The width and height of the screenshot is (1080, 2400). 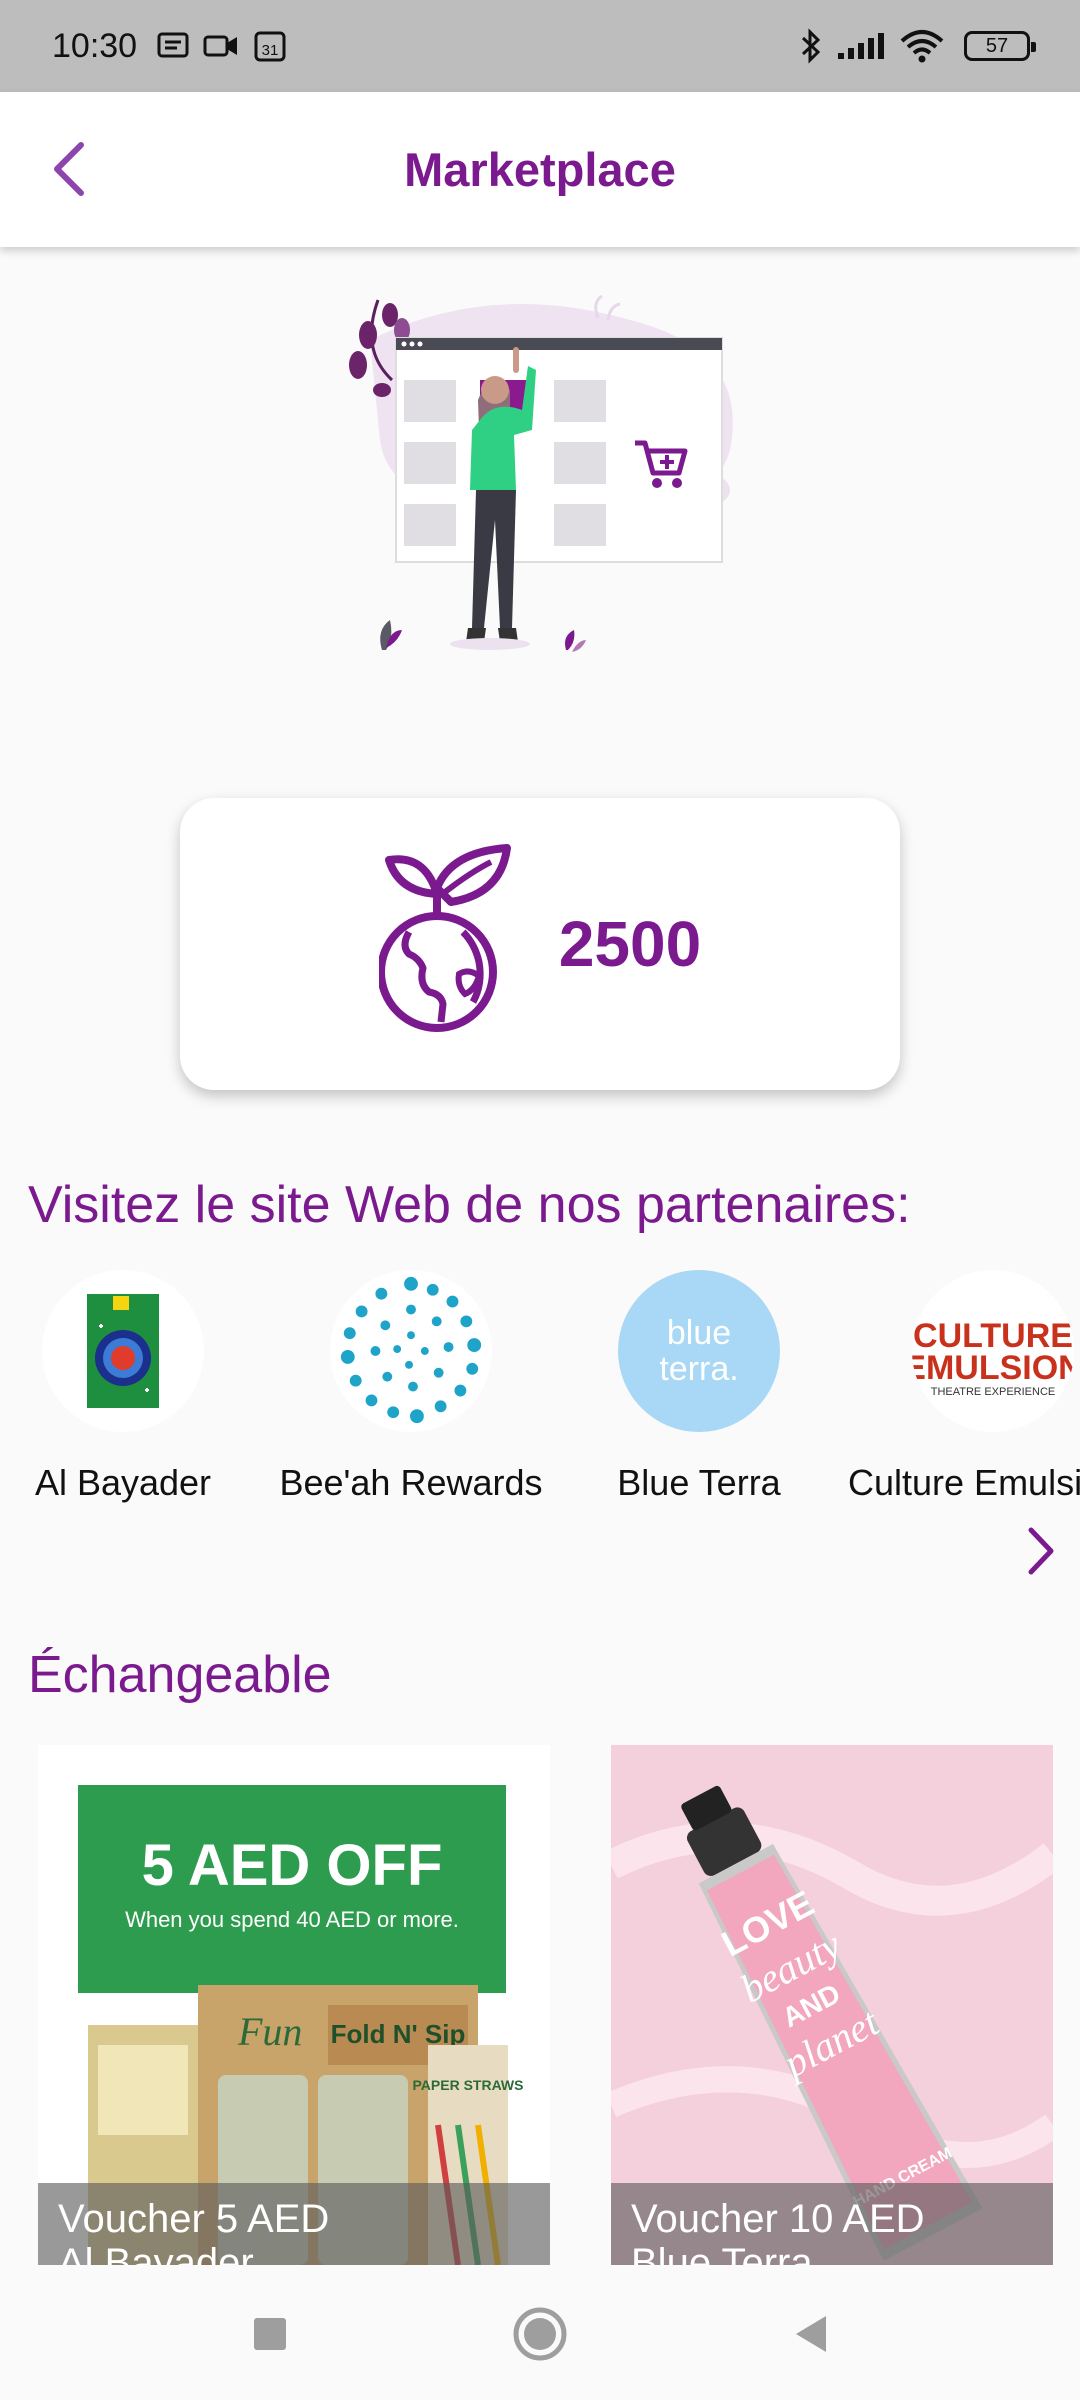 What do you see at coordinates (95, 45) in the screenshot?
I see `status-time: 10:30` at bounding box center [95, 45].